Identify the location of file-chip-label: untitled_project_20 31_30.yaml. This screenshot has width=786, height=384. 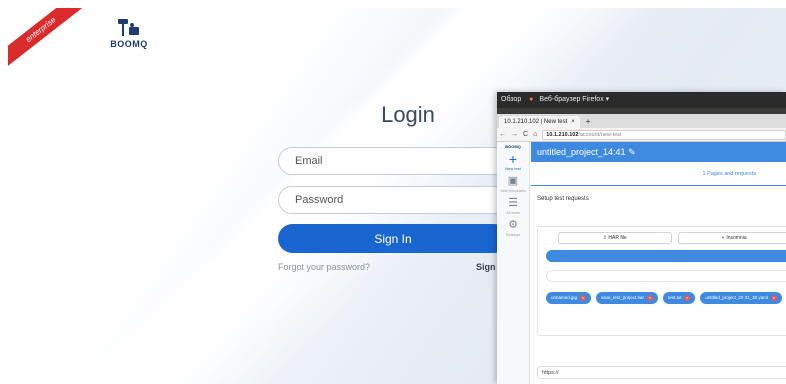
(736, 297).